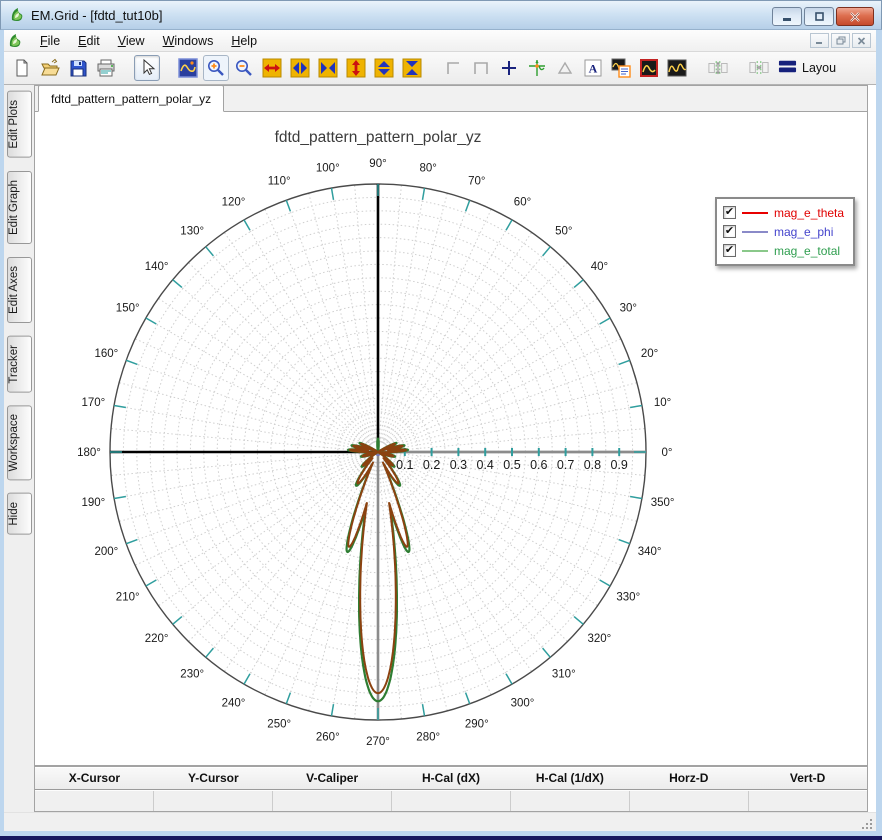  I want to click on status-bar, so click(440, 822).